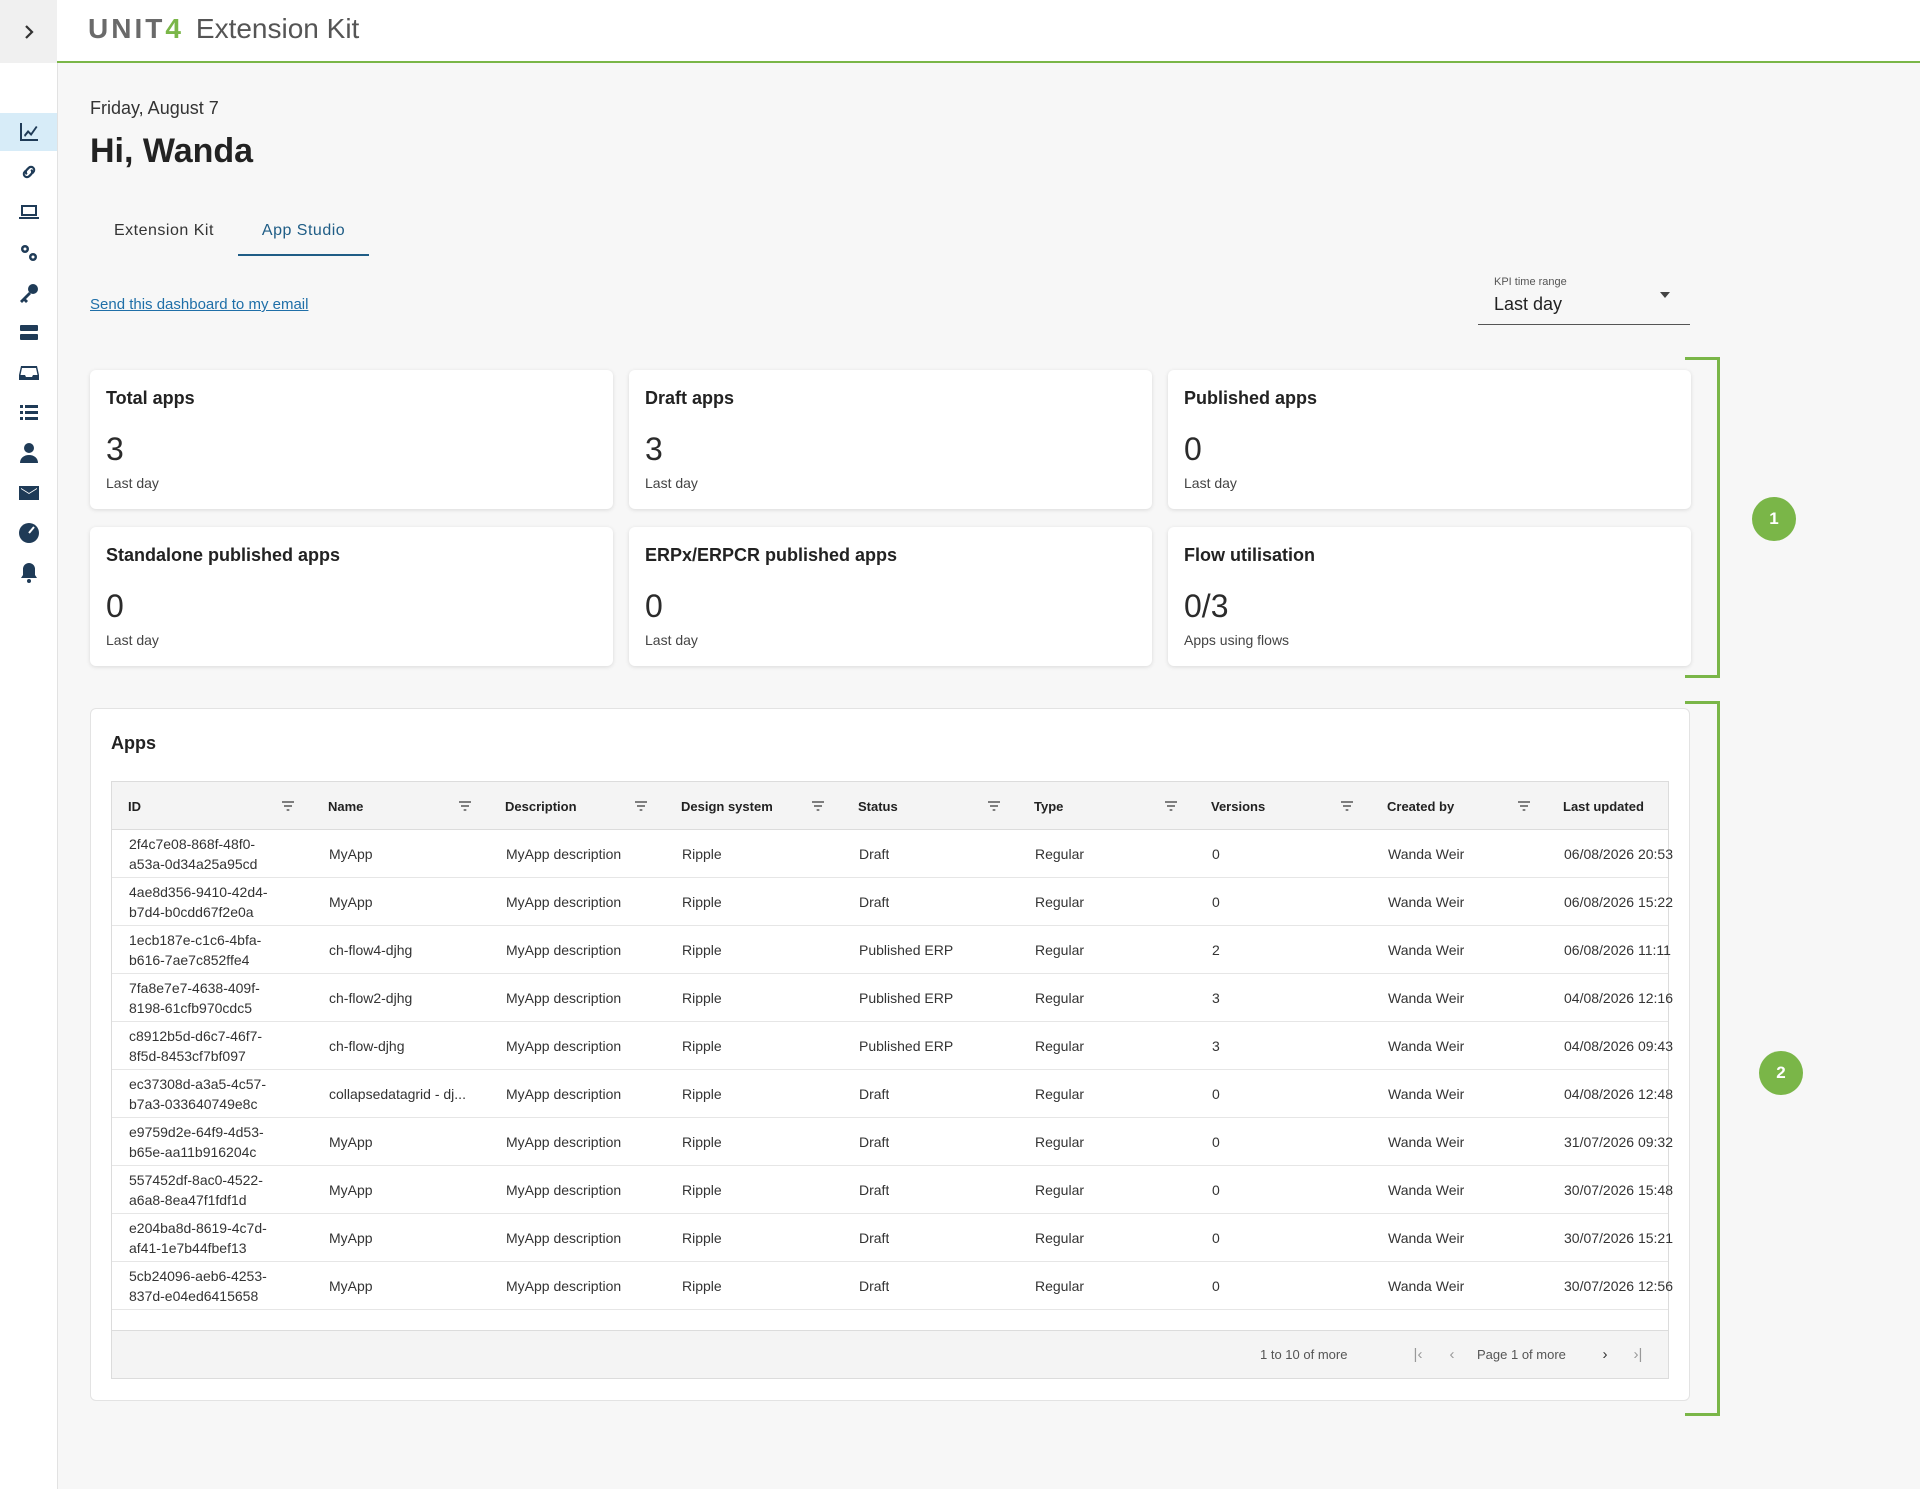  What do you see at coordinates (727, 806) in the screenshot?
I see `column-header-design-system: Design system` at bounding box center [727, 806].